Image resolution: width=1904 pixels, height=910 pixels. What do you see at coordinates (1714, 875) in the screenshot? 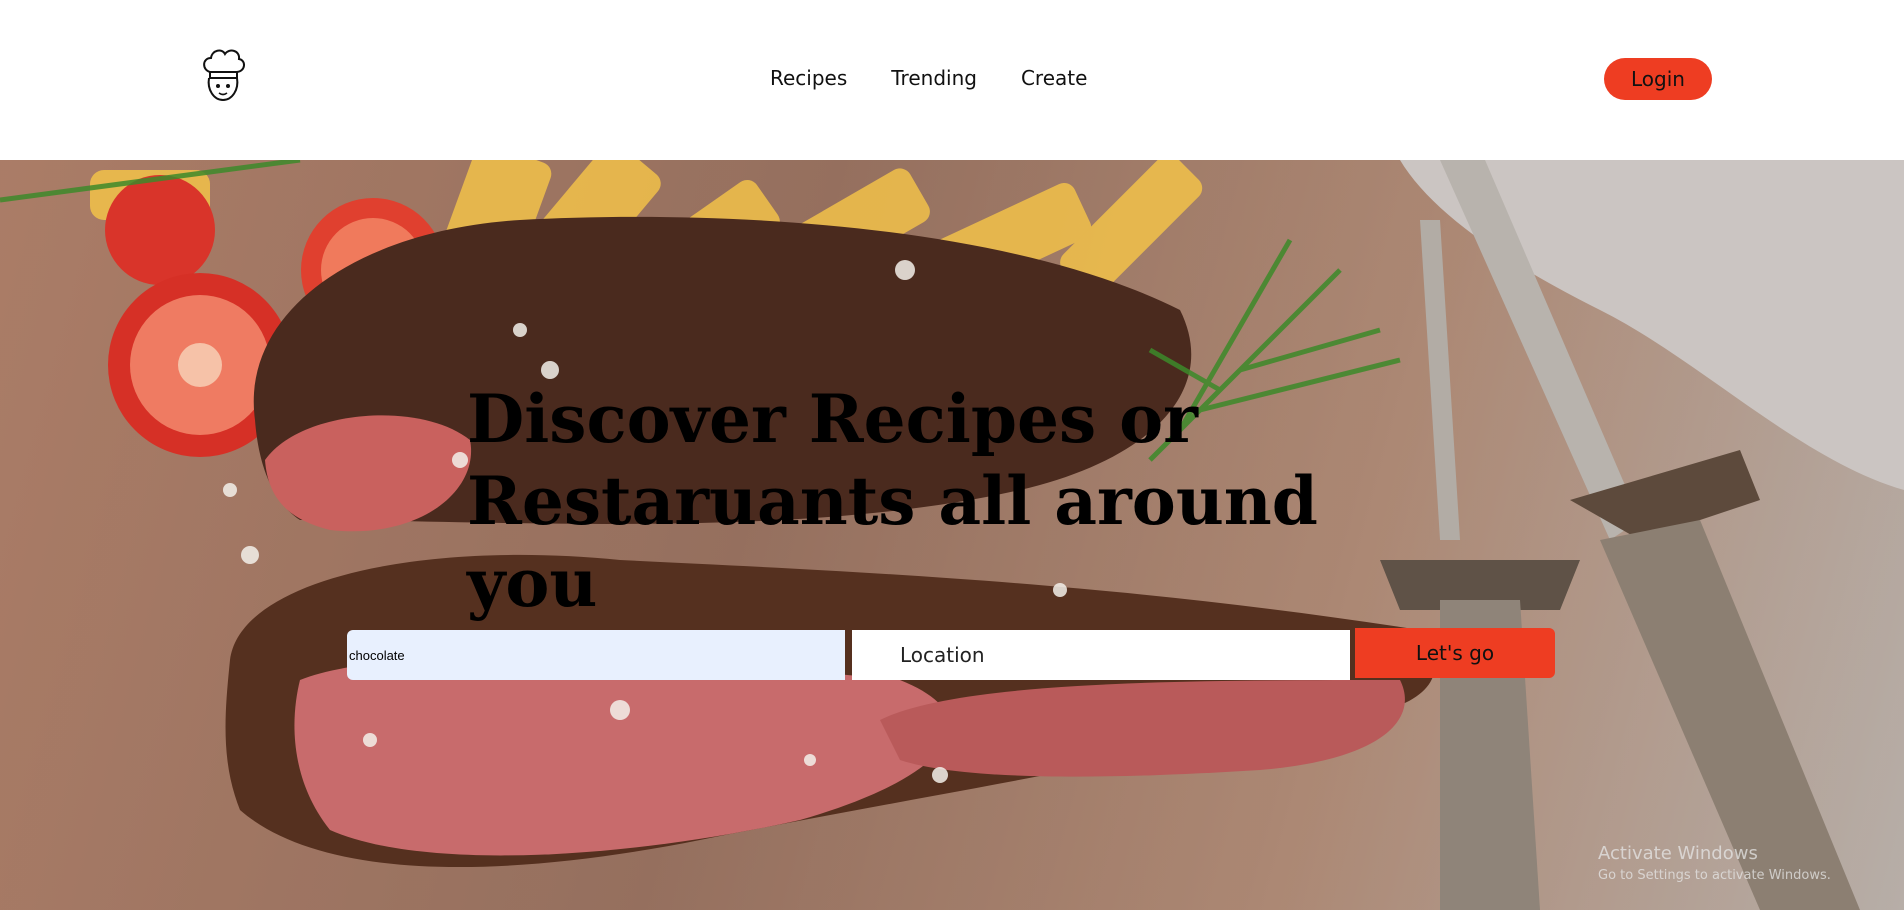
I see `watermark-subtitle: Go to Settings to activate Windows.` at bounding box center [1714, 875].